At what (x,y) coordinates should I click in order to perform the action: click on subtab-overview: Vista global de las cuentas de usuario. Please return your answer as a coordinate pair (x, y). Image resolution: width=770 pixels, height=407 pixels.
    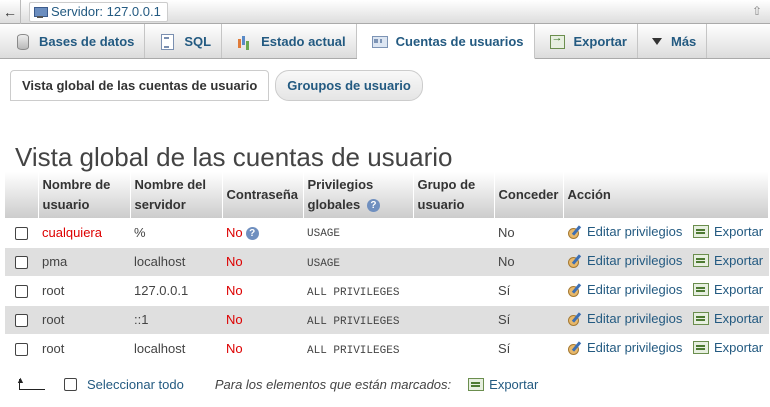
    Looking at the image, I should click on (140, 85).